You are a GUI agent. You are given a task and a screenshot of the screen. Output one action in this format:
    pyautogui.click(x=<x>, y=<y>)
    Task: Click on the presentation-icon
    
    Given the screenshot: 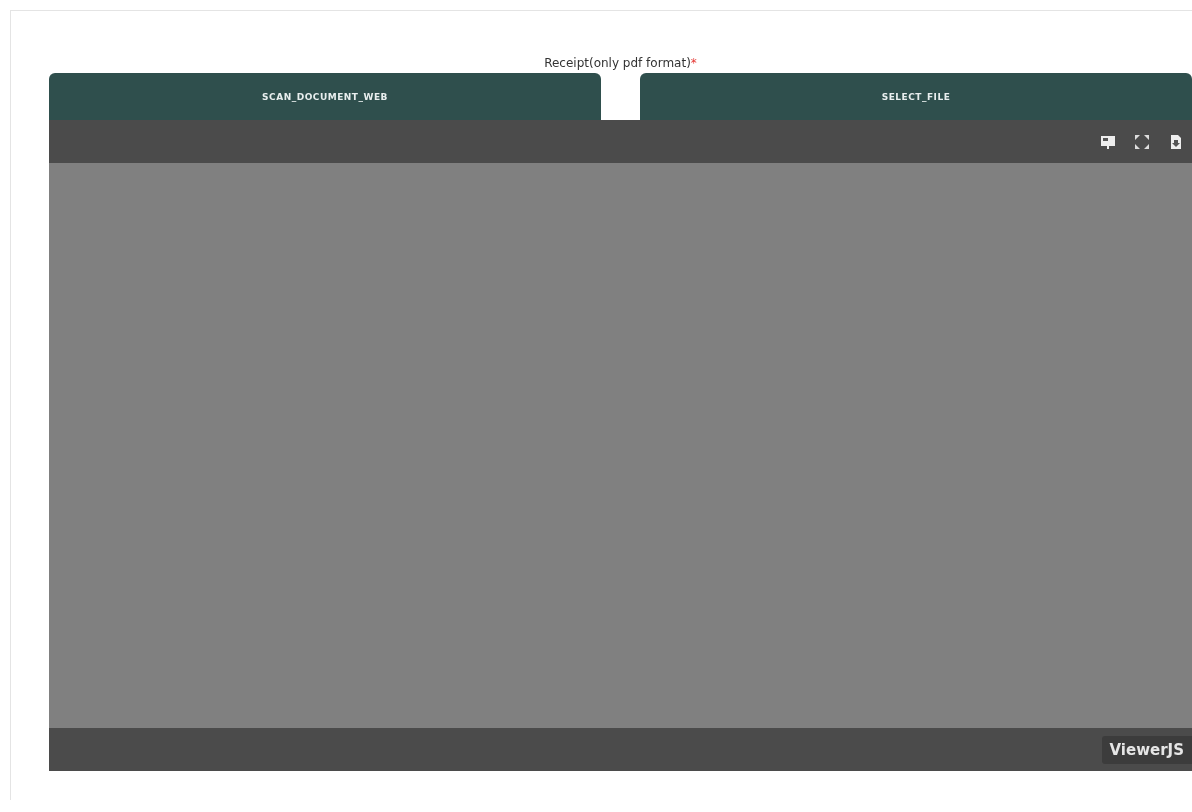 What is the action you would take?
    pyautogui.click(x=1108, y=141)
    